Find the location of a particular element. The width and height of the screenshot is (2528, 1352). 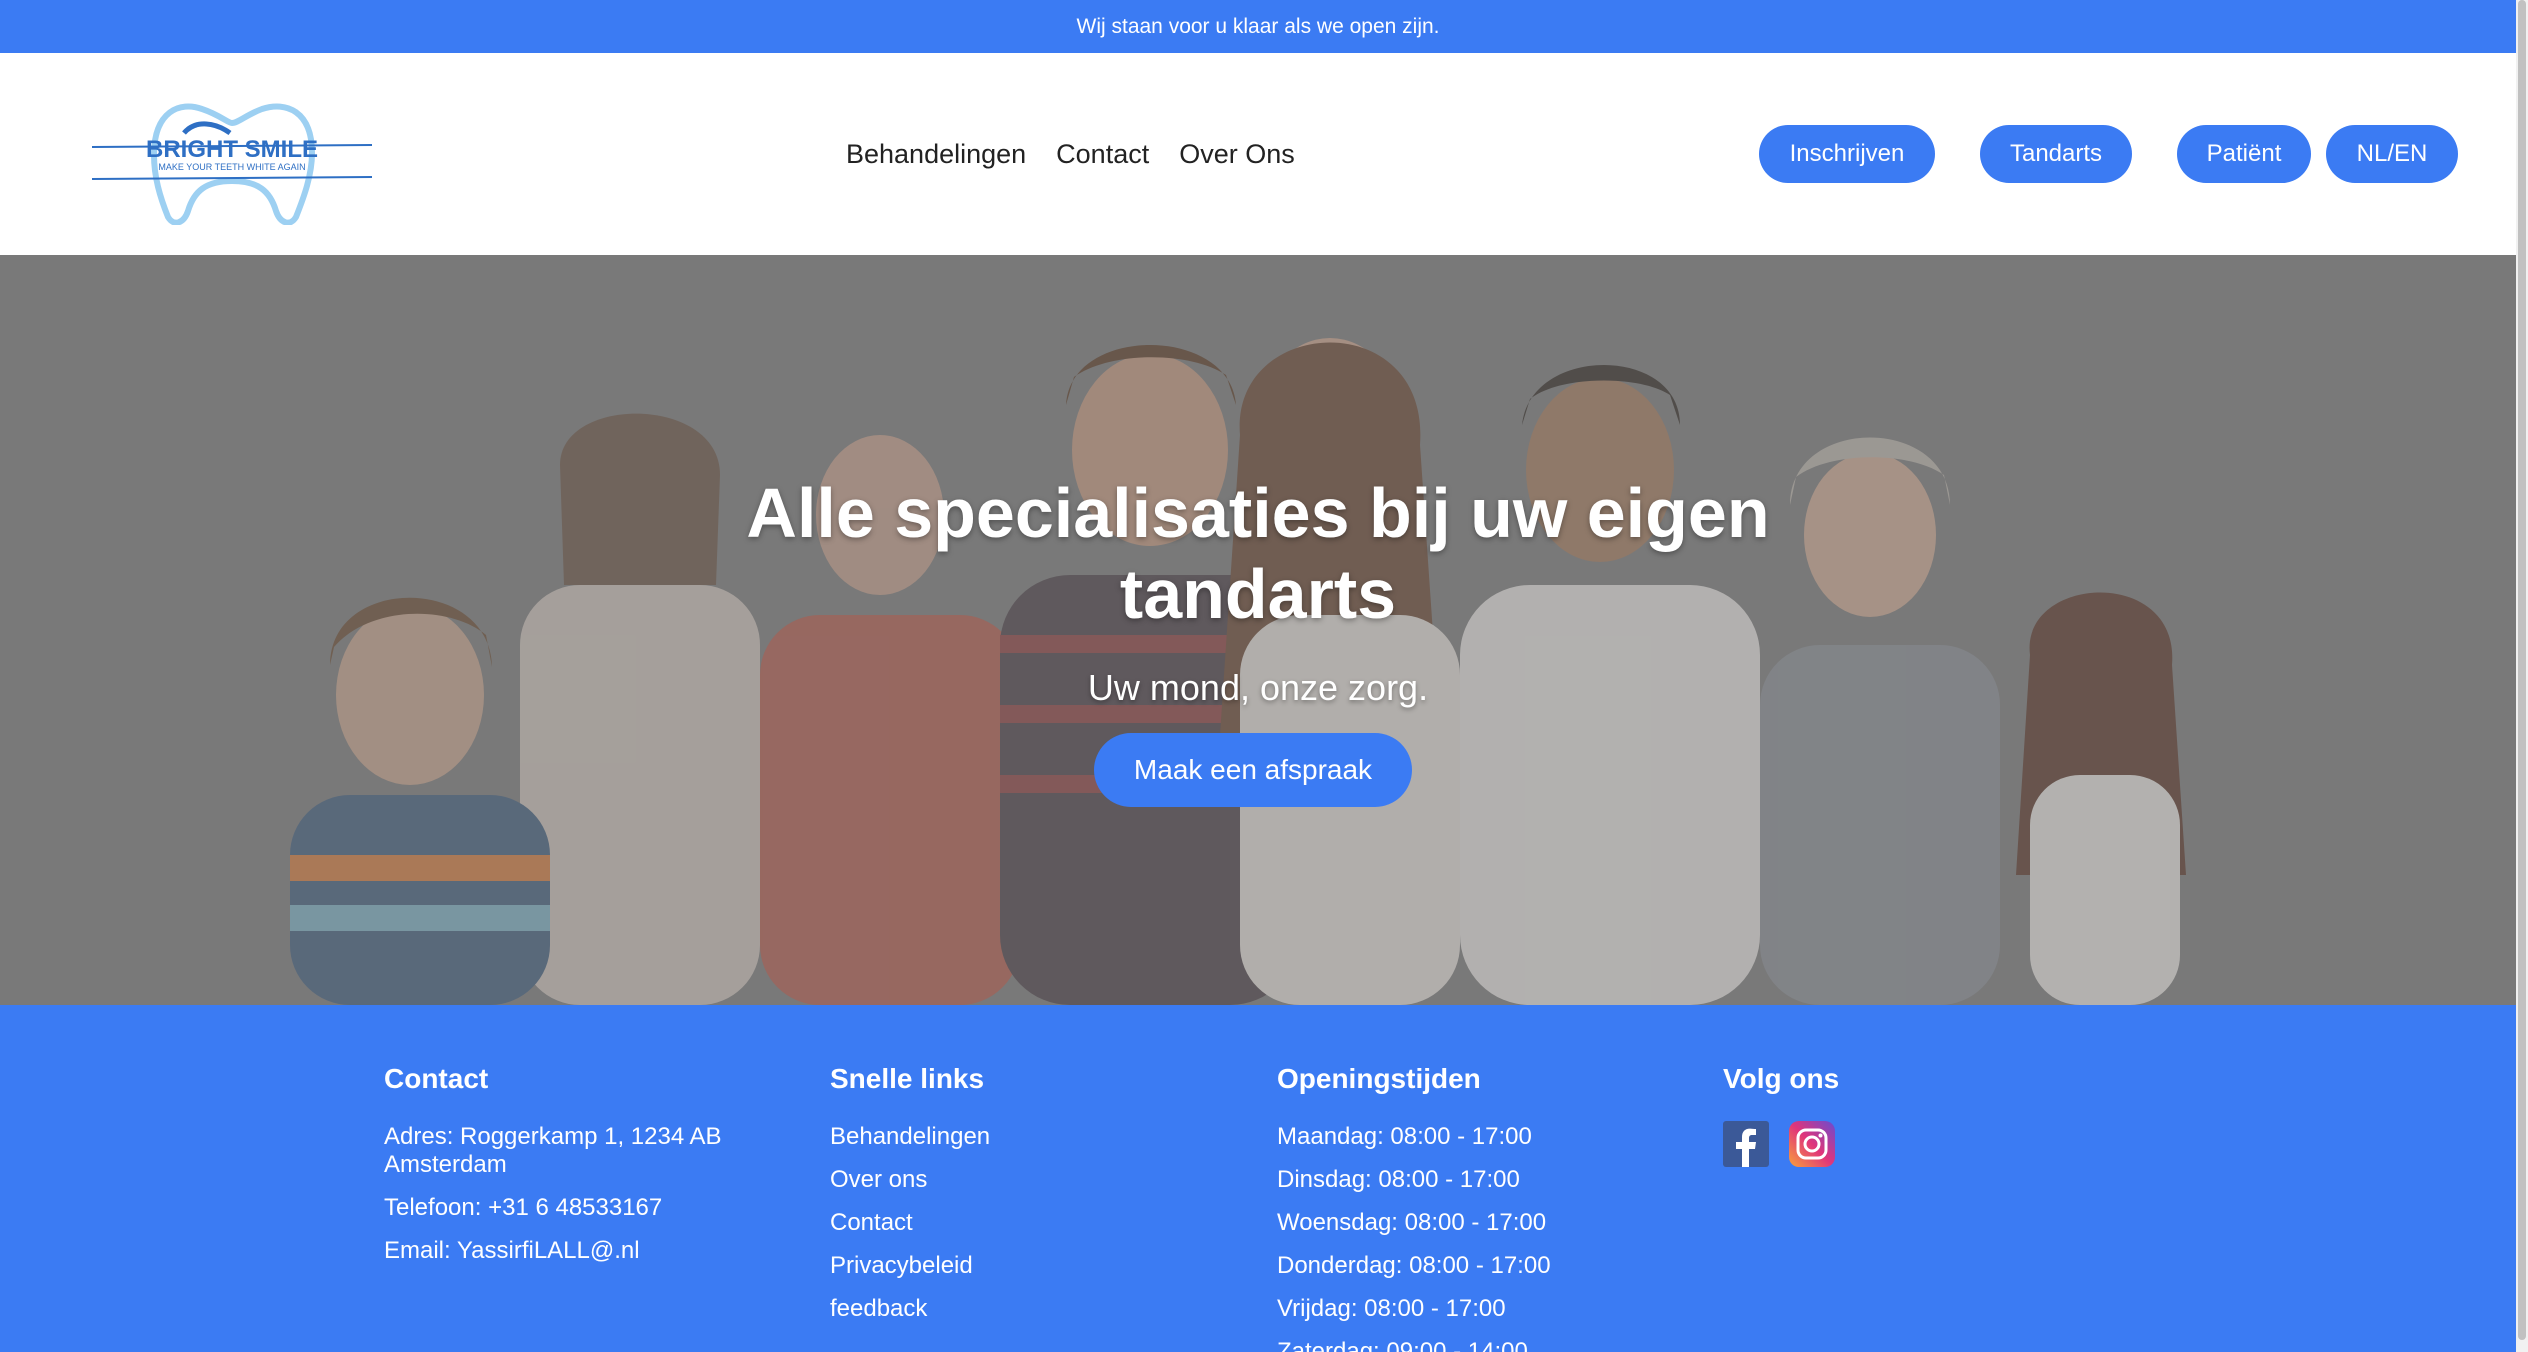

footer-social-column: Volg ons is located at coordinates (1923, 1115).